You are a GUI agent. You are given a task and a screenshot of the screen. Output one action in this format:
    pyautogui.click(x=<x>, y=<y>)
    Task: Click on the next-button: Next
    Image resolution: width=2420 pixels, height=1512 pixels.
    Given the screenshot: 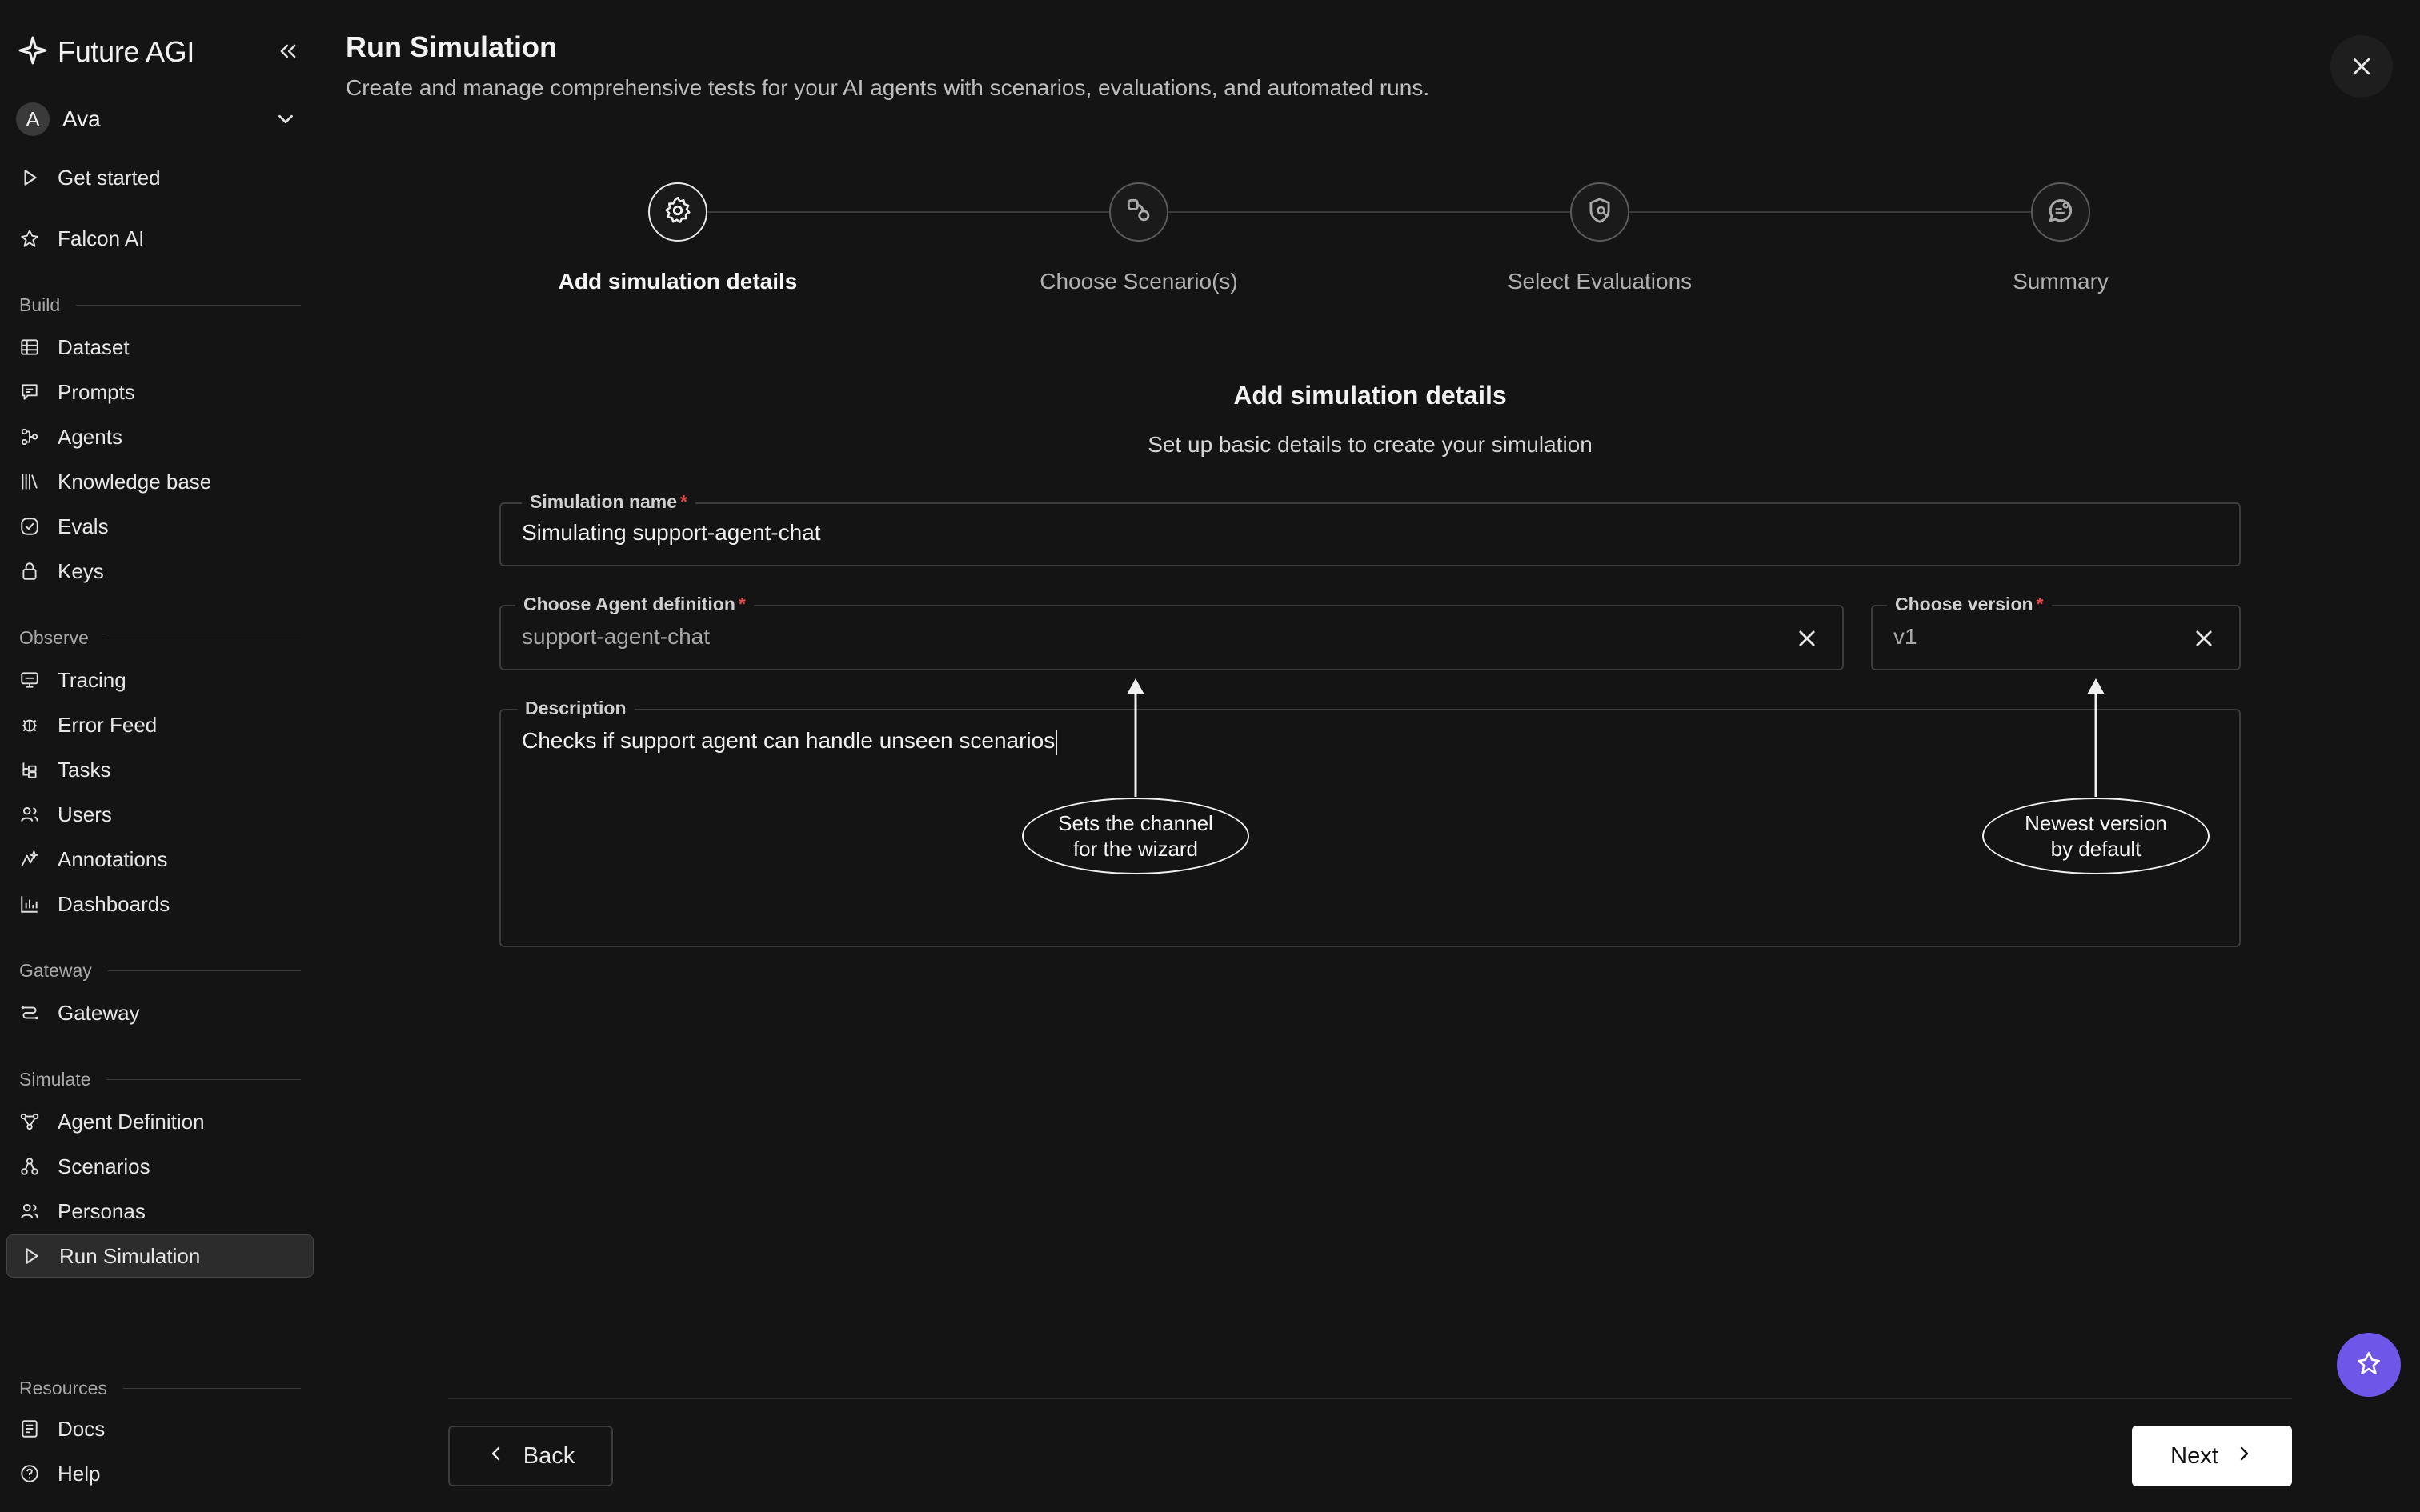 What is the action you would take?
    pyautogui.click(x=2212, y=1456)
    